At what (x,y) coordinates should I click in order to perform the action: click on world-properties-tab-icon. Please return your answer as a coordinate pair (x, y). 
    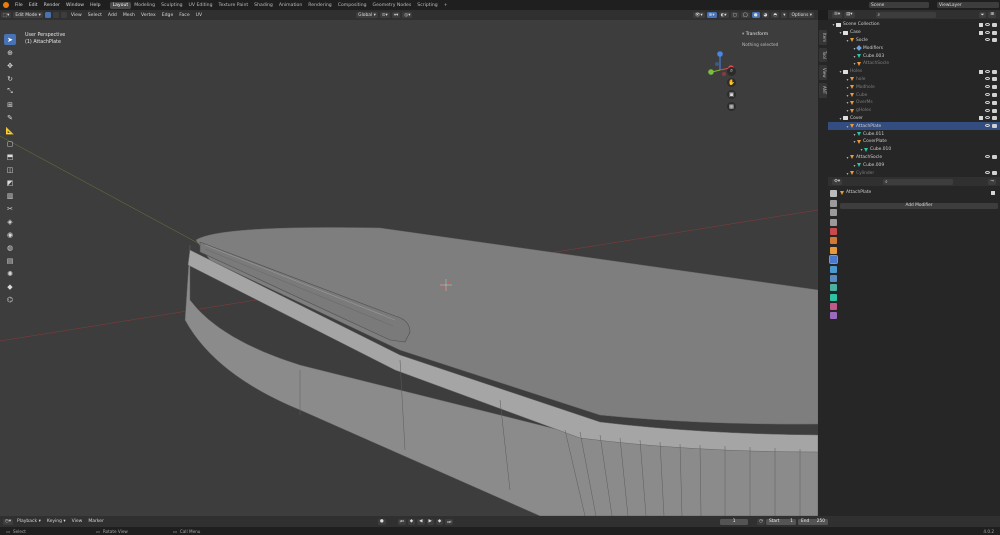
    Looking at the image, I should click on (833, 241).